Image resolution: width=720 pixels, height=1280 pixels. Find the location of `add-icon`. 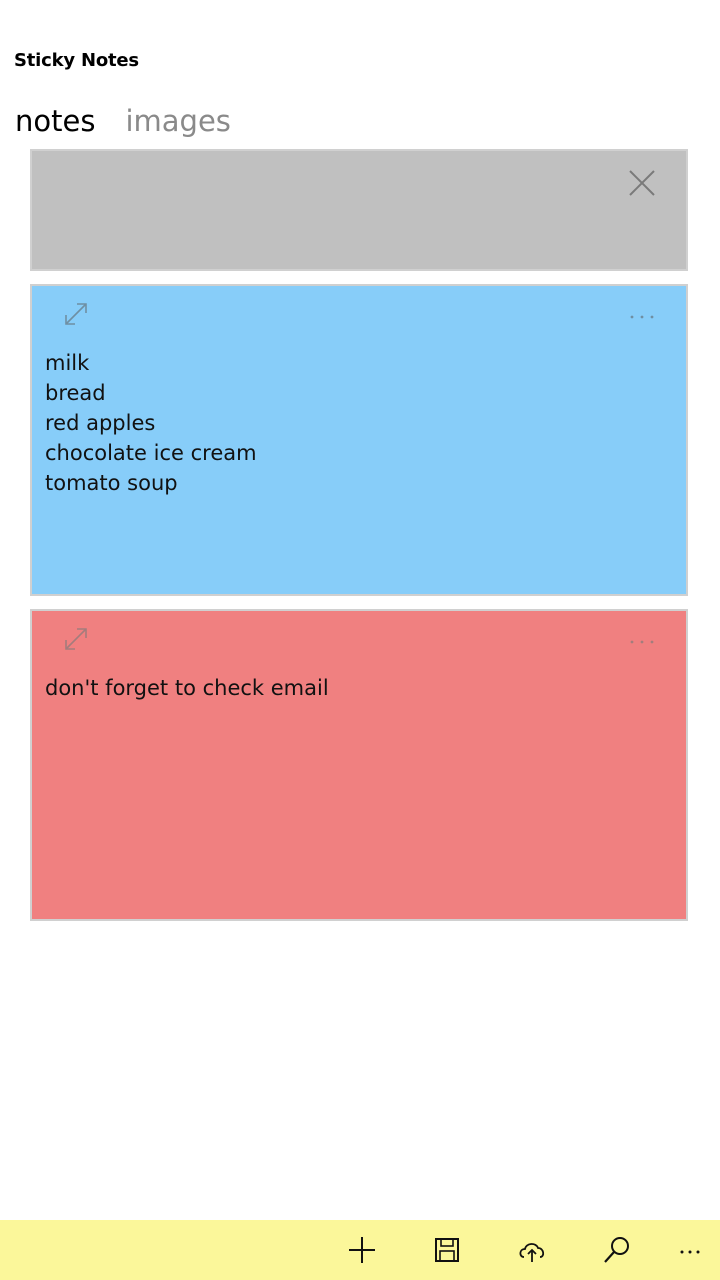

add-icon is located at coordinates (362, 1250).